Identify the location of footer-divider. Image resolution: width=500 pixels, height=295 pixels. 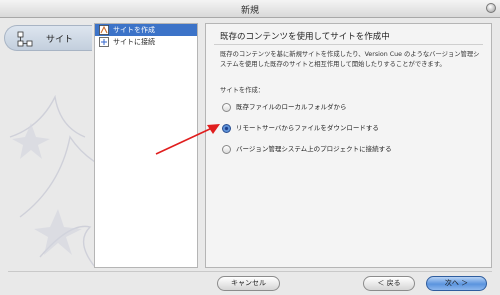
(250, 271).